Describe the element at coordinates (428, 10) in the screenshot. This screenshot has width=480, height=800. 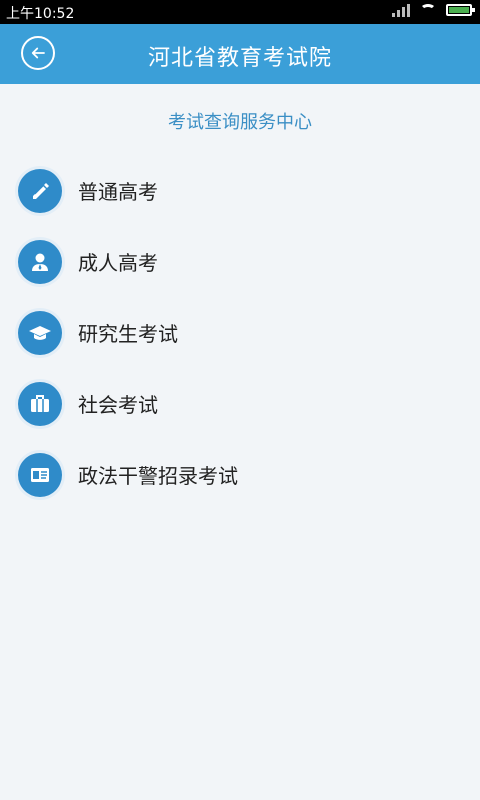
I see `wifi-icon` at that location.